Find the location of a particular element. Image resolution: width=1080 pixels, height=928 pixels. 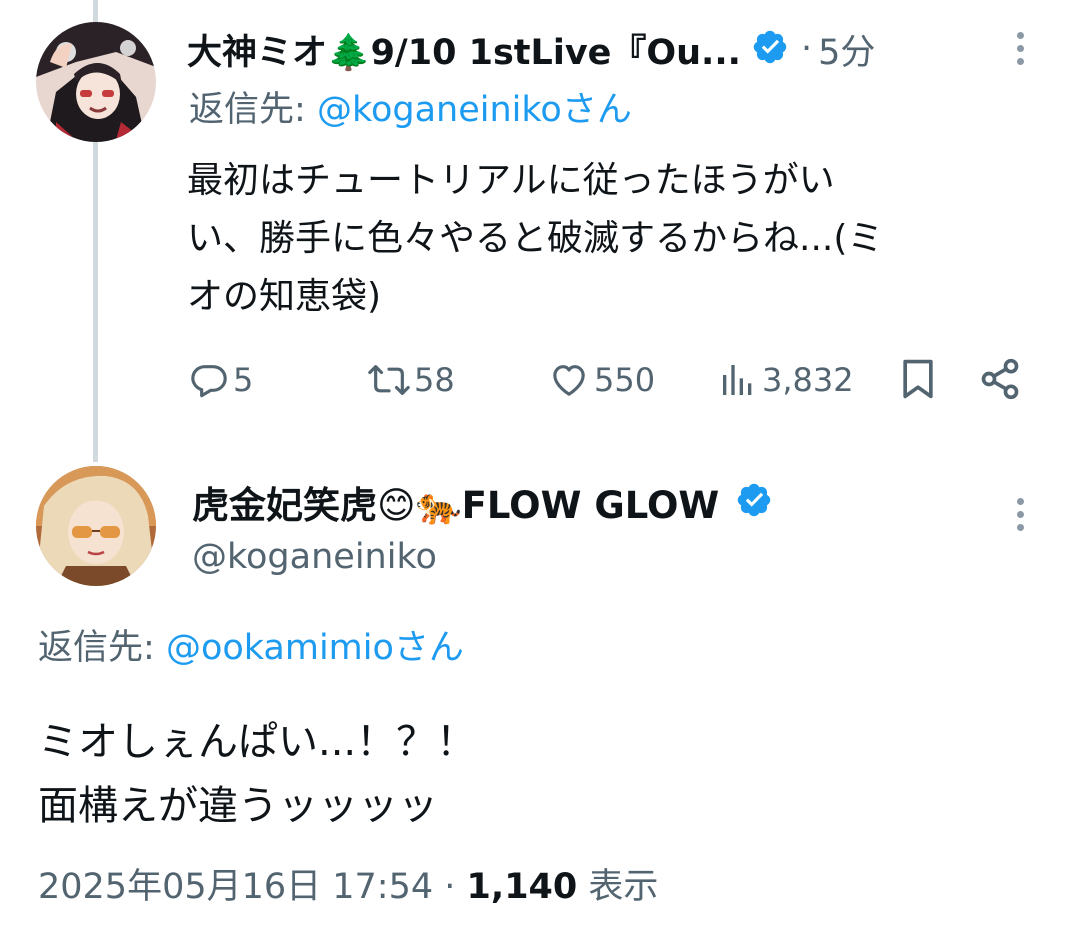

tweet1-time: 5分 is located at coordinates (846, 49).